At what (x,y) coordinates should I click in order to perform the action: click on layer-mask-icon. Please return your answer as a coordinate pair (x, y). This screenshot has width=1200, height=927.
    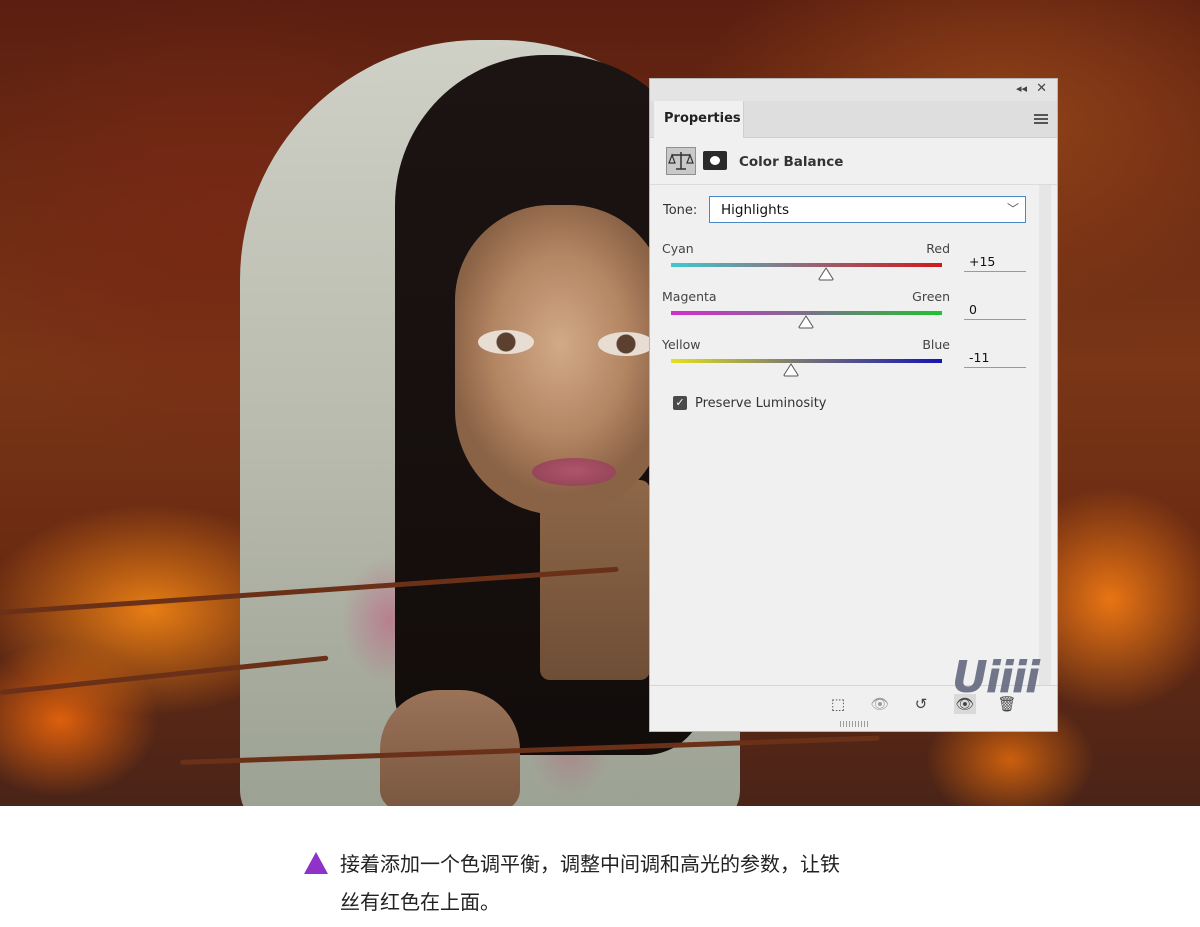
    Looking at the image, I should click on (715, 160).